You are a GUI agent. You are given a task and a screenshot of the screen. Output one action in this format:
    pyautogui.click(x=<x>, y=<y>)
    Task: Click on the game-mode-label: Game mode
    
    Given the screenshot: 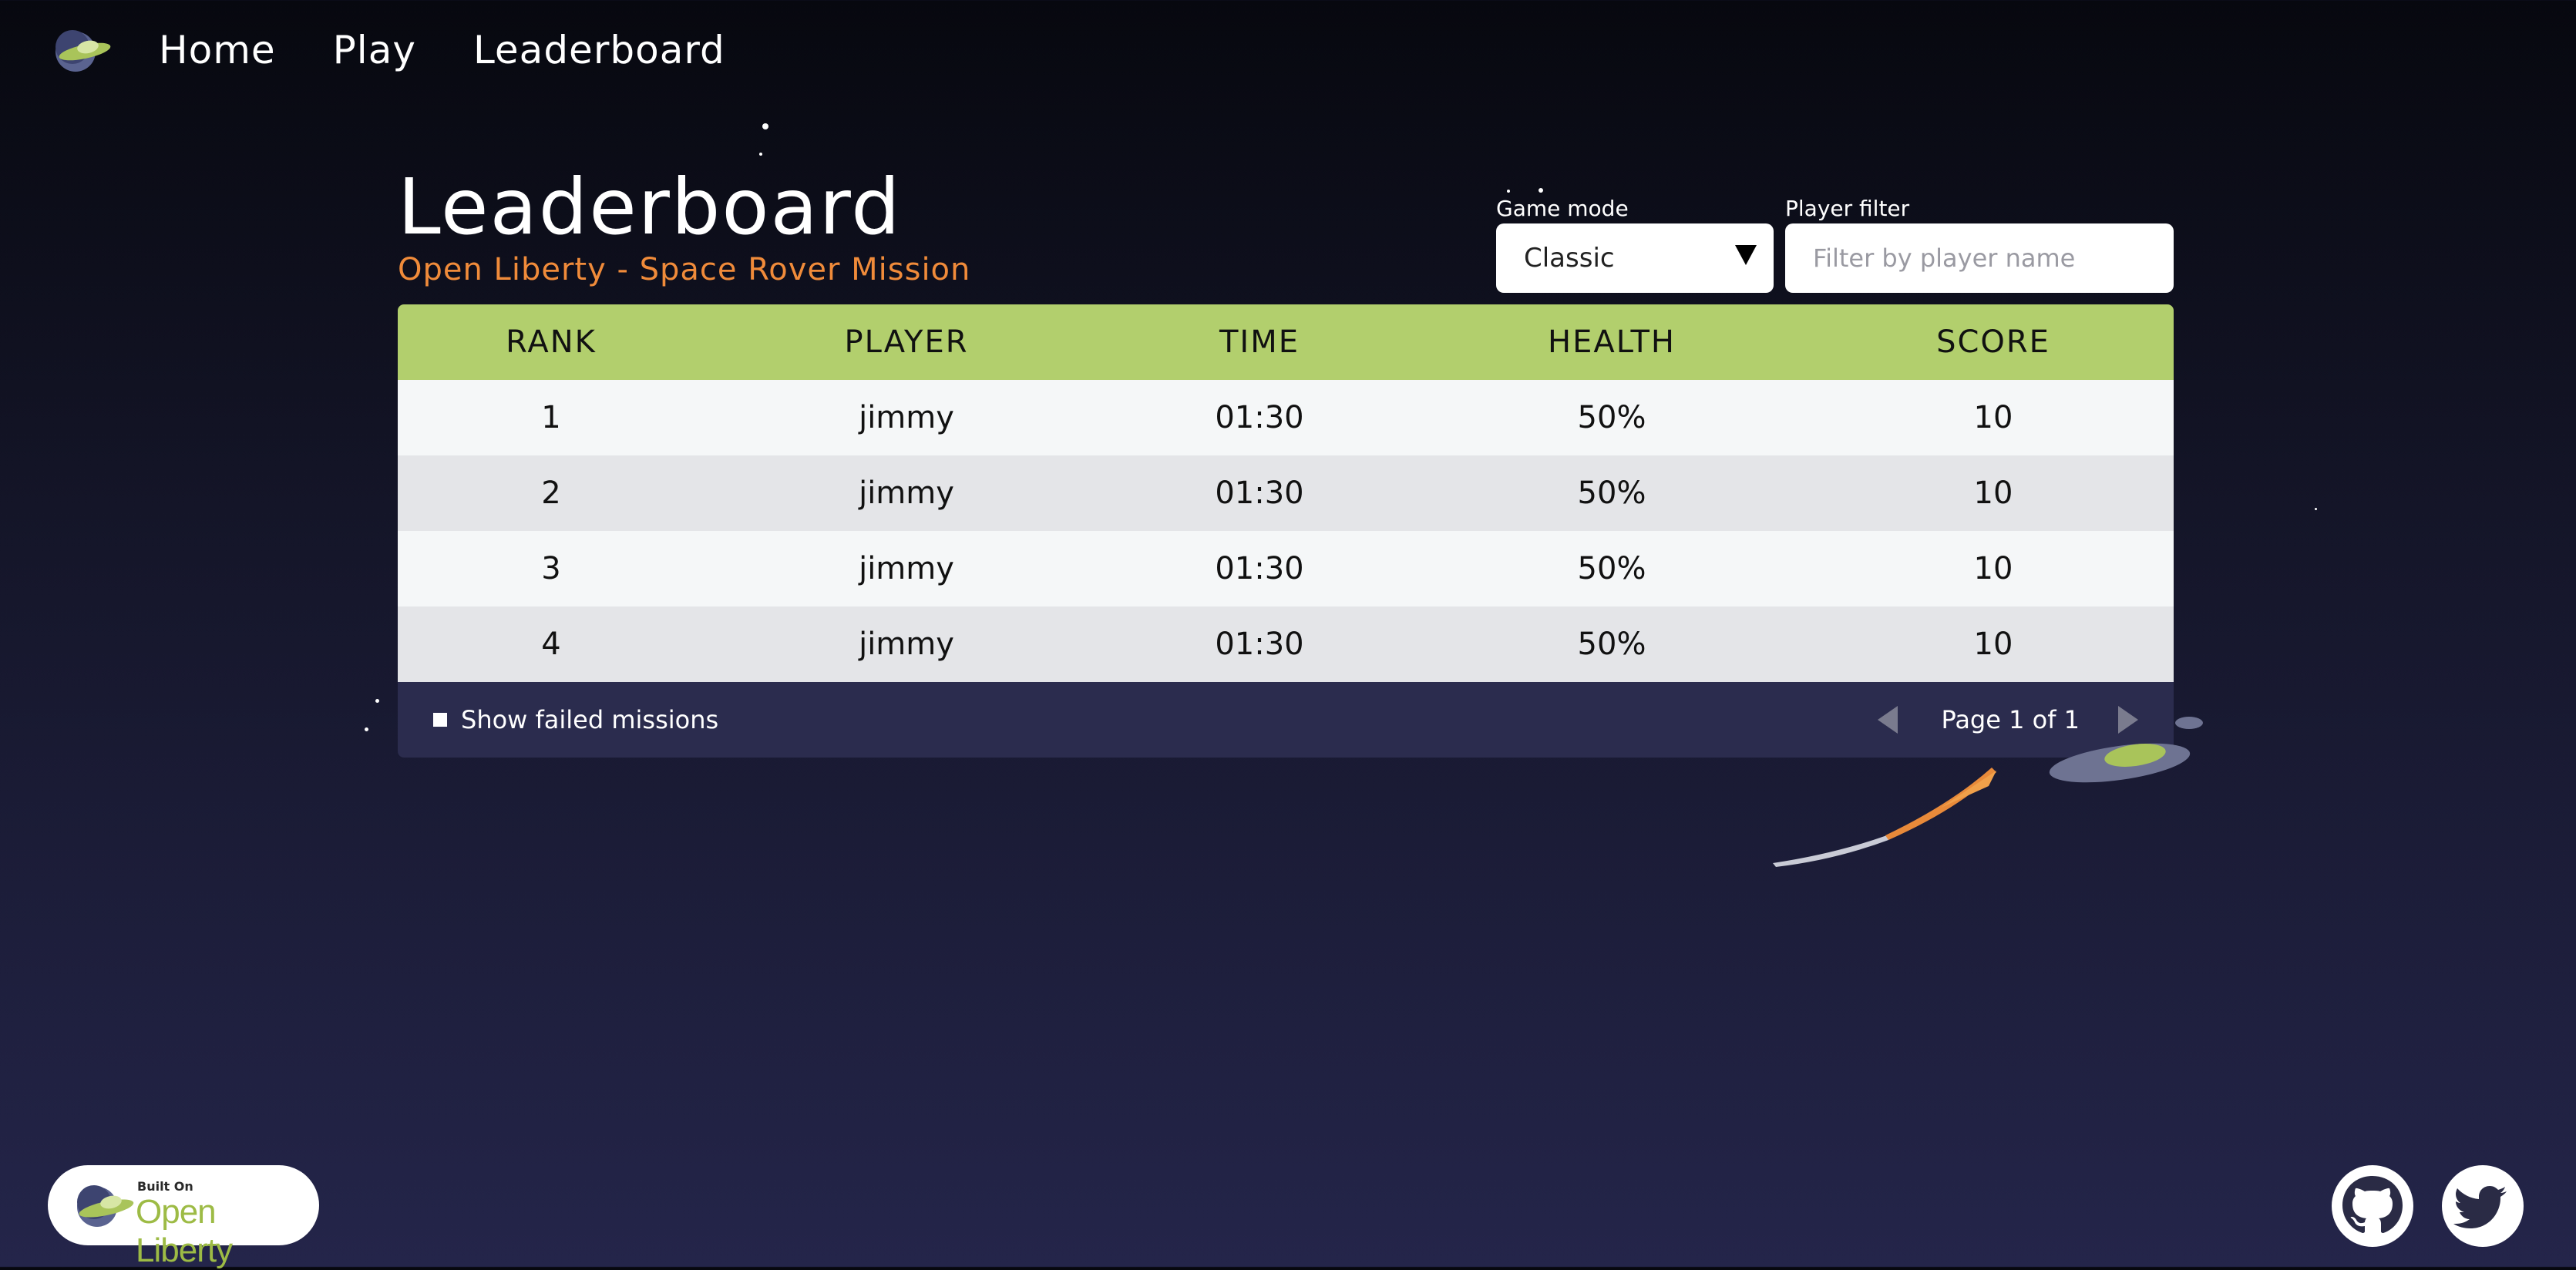 What is the action you would take?
    pyautogui.click(x=1562, y=208)
    